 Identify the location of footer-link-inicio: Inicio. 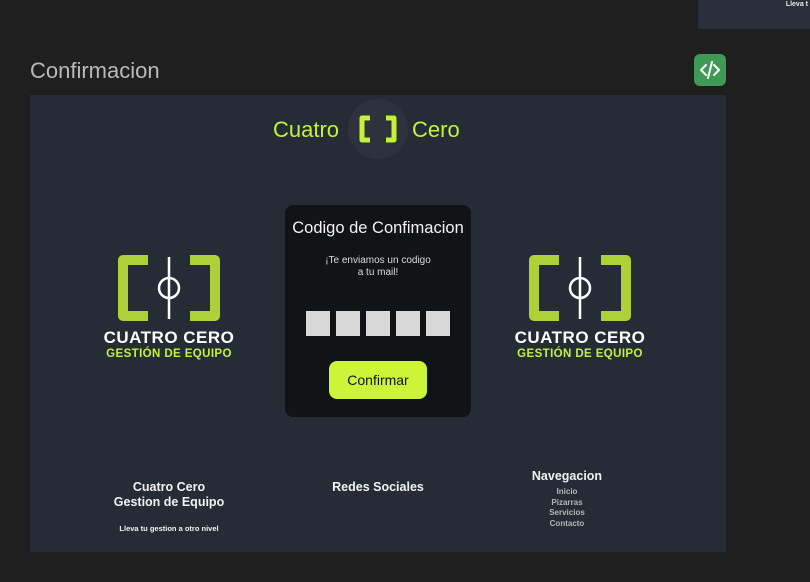
(567, 492).